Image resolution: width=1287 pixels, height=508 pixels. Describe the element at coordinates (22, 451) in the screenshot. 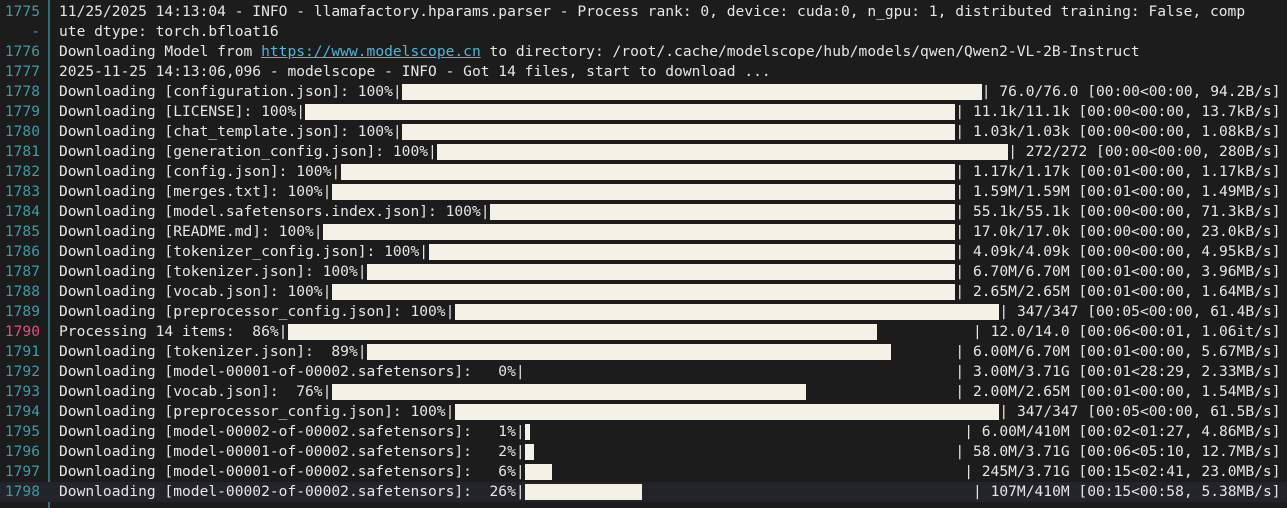

I see `line-number: 1796` at that location.